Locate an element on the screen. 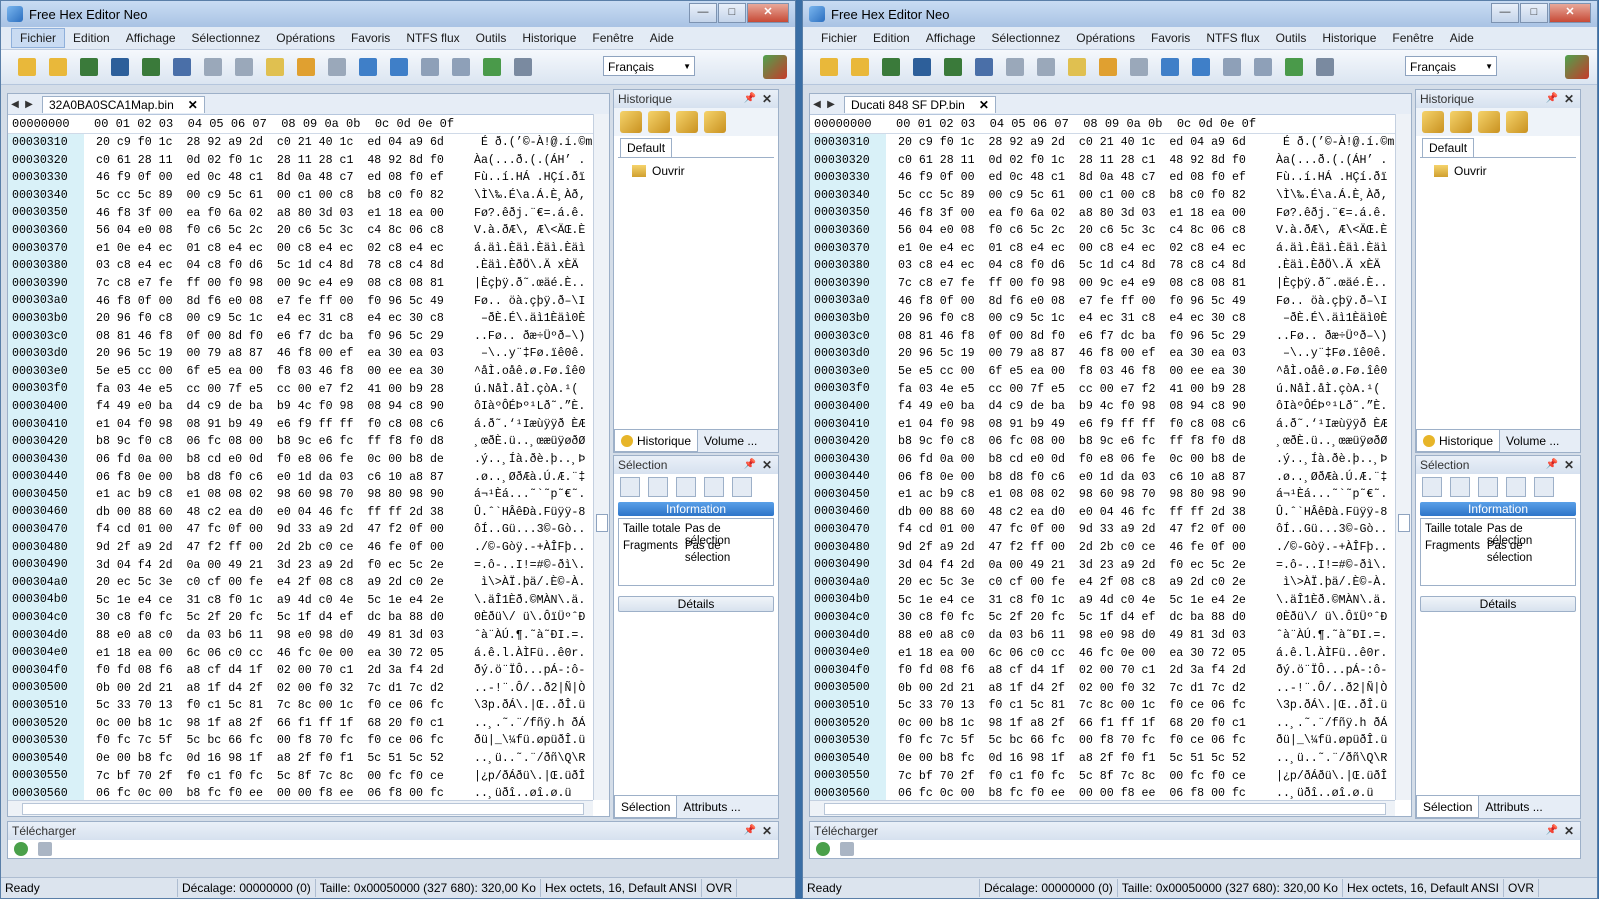 This screenshot has width=1599, height=899. tab-next-icon: ▶ is located at coordinates (29, 104).